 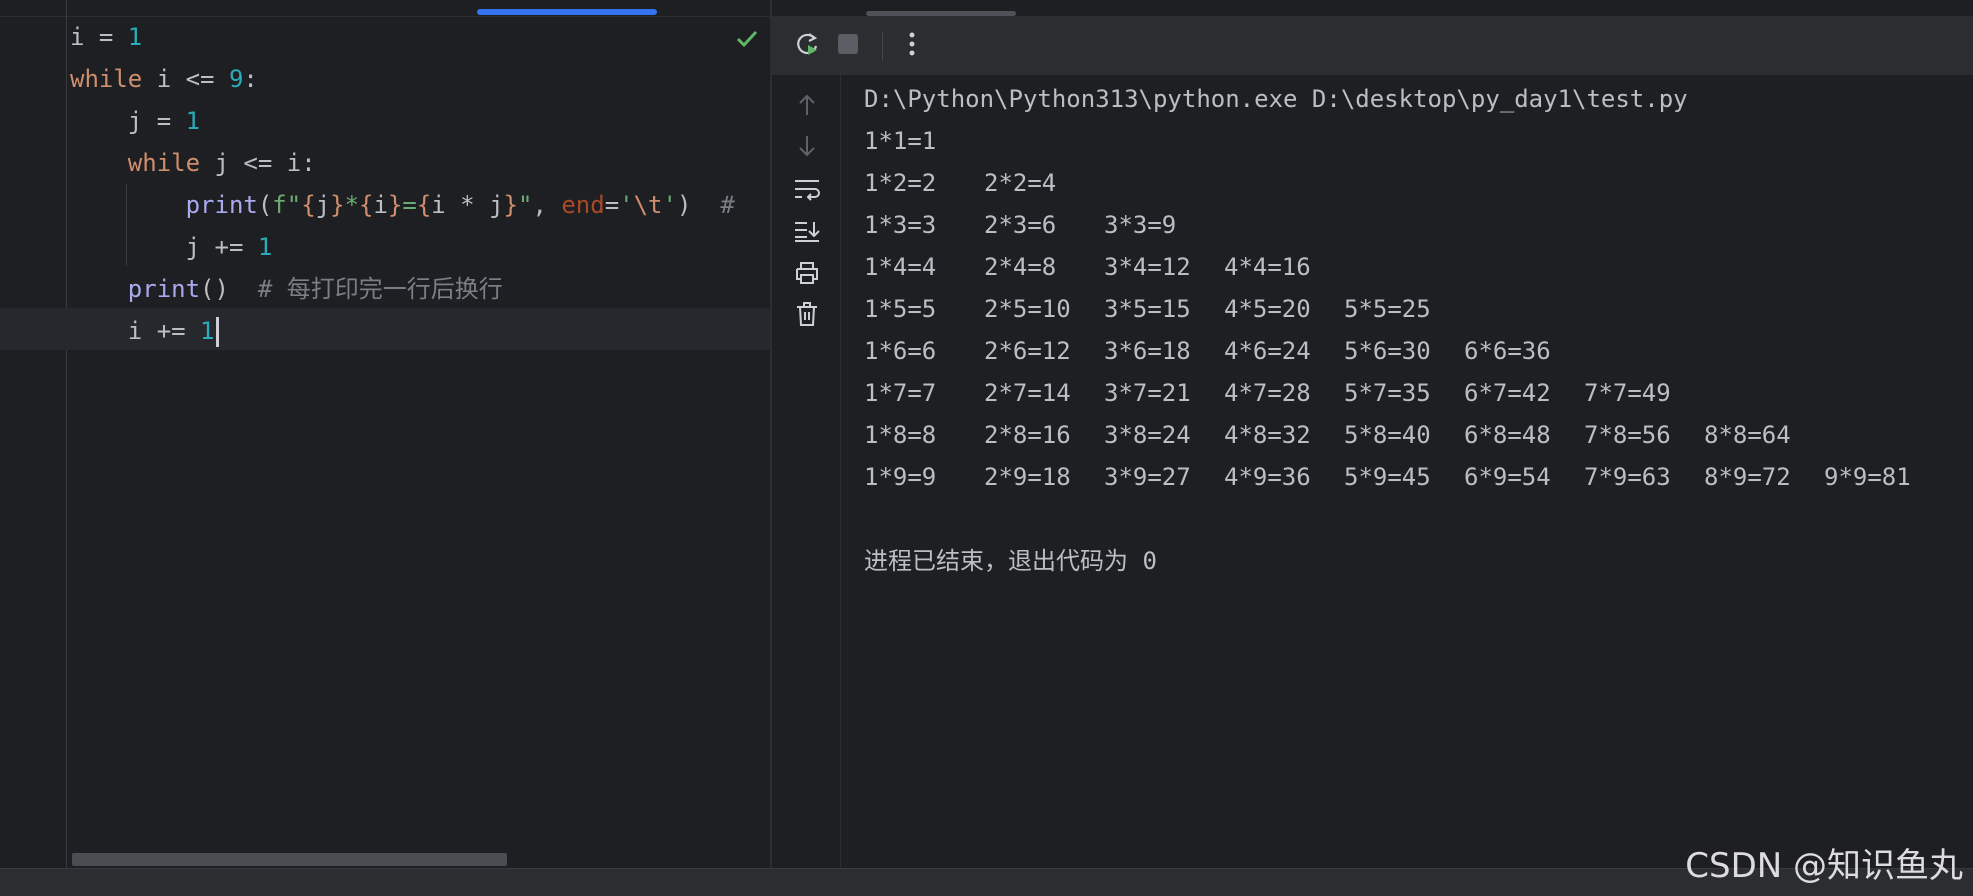 I want to click on code-token: 9, so click(x=236, y=79).